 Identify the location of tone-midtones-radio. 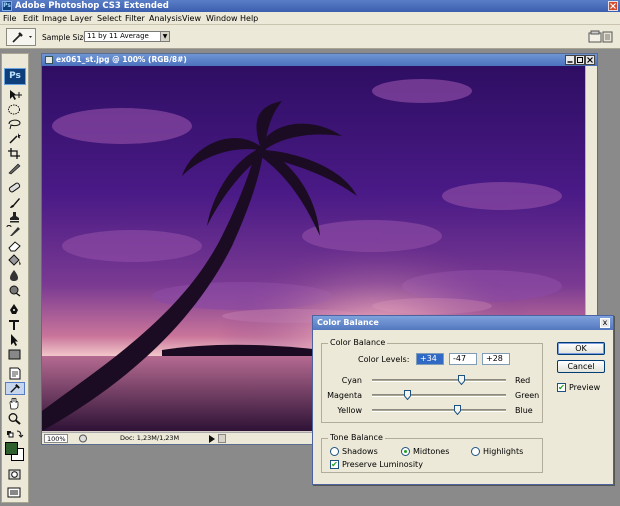
(405, 451).